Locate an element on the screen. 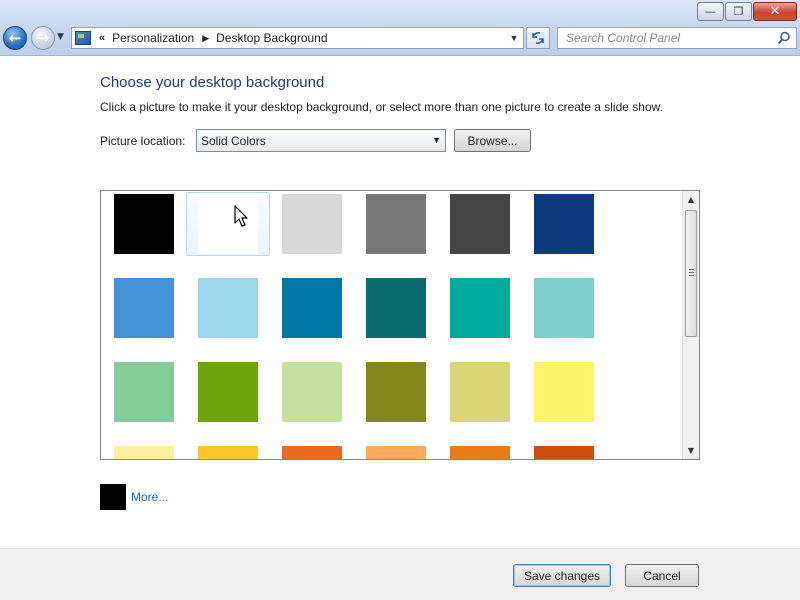 The width and height of the screenshot is (800, 600). refresh-icon is located at coordinates (538, 38).